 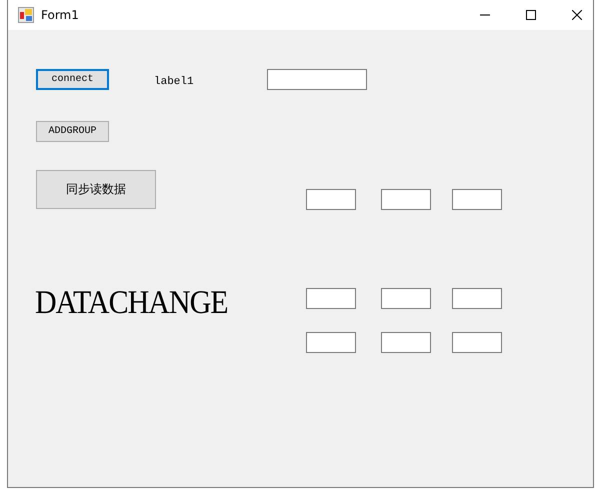 What do you see at coordinates (72, 131) in the screenshot?
I see `form-button: ADDGROUP` at bounding box center [72, 131].